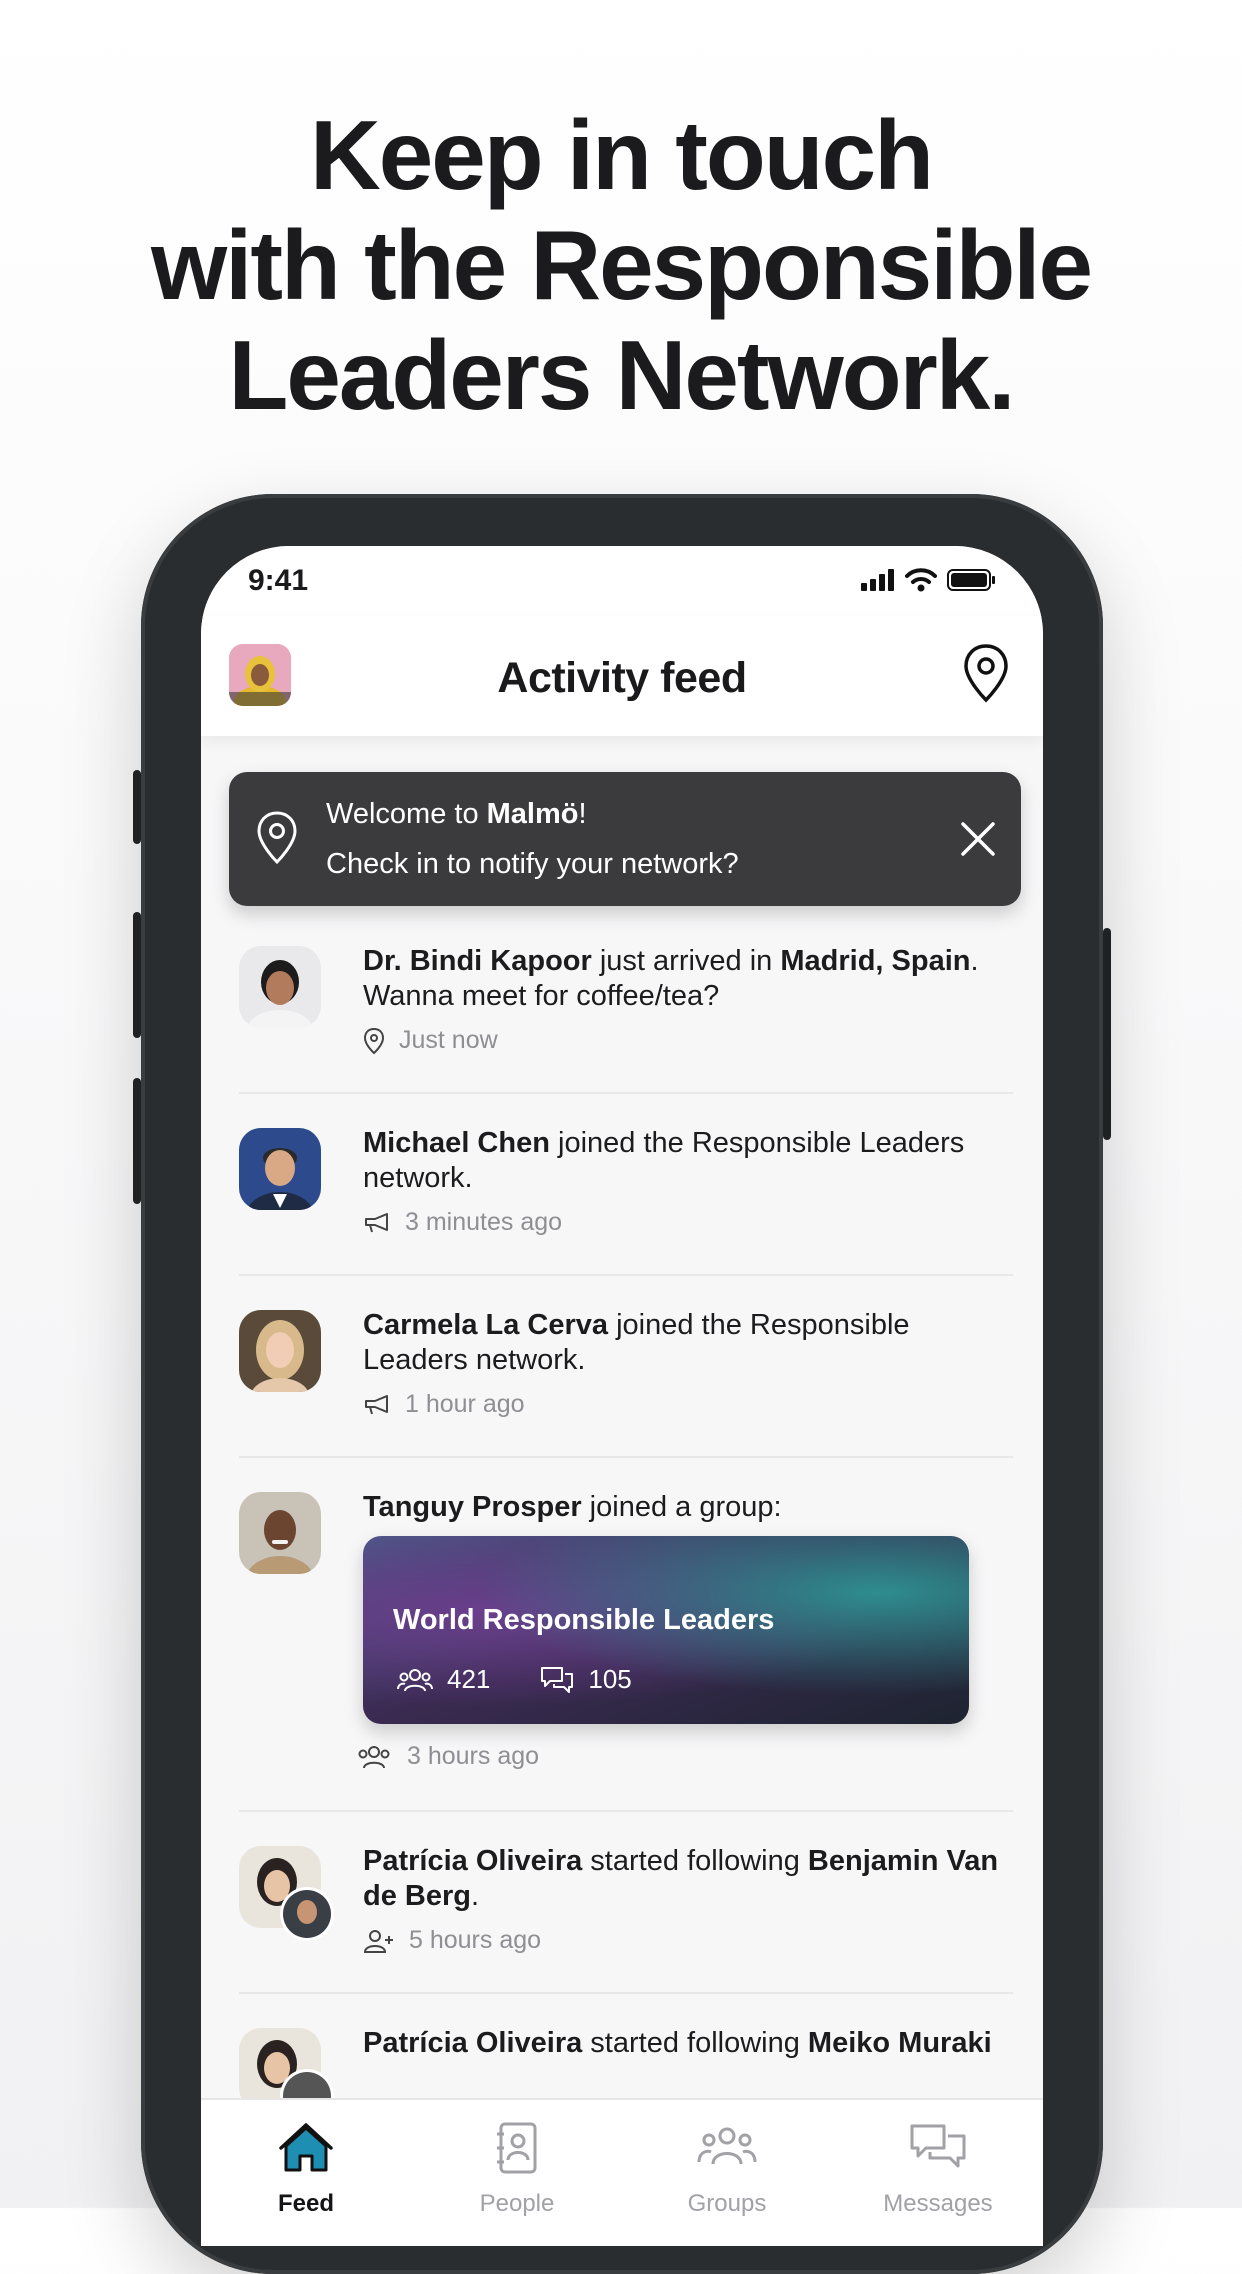  Describe the element at coordinates (686, 961) in the screenshot. I see `activity-text: just arrived in` at that location.